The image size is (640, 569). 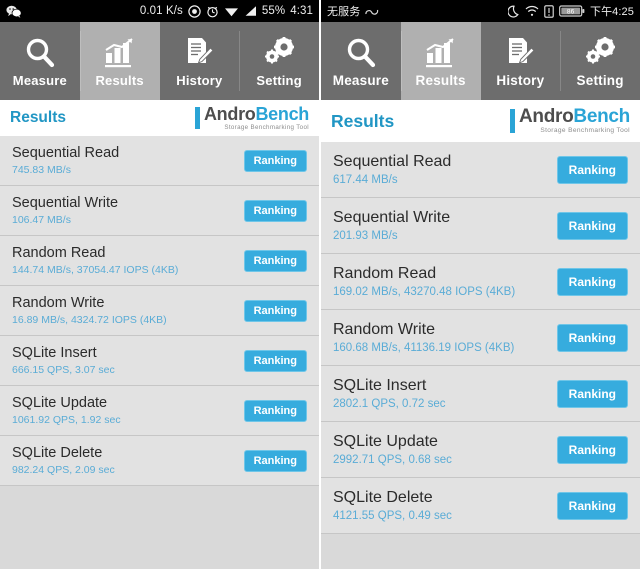 I want to click on table-row: Sequential Read 745.83 MB/s Ranking, so click(x=159, y=161).